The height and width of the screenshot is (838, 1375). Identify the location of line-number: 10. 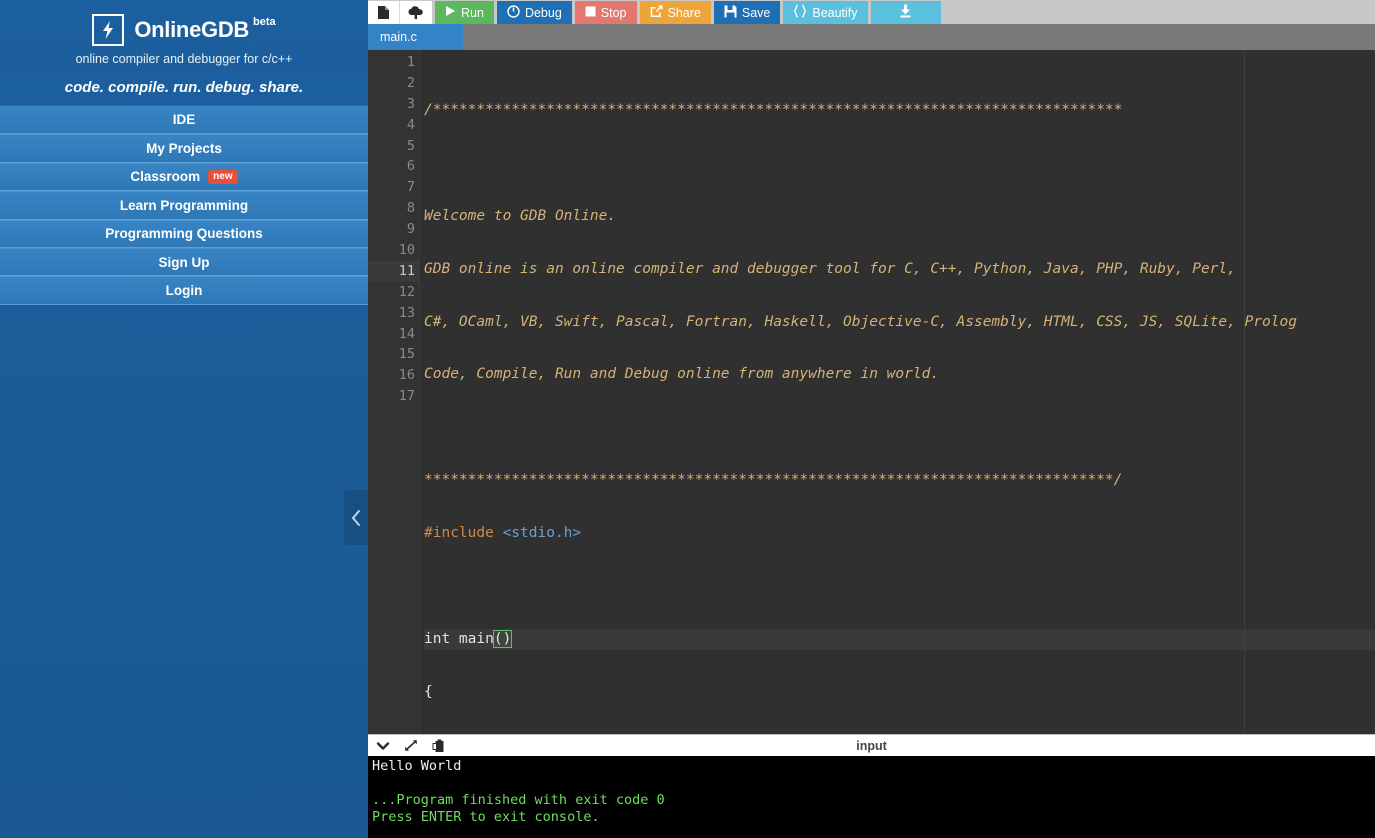
(406, 250).